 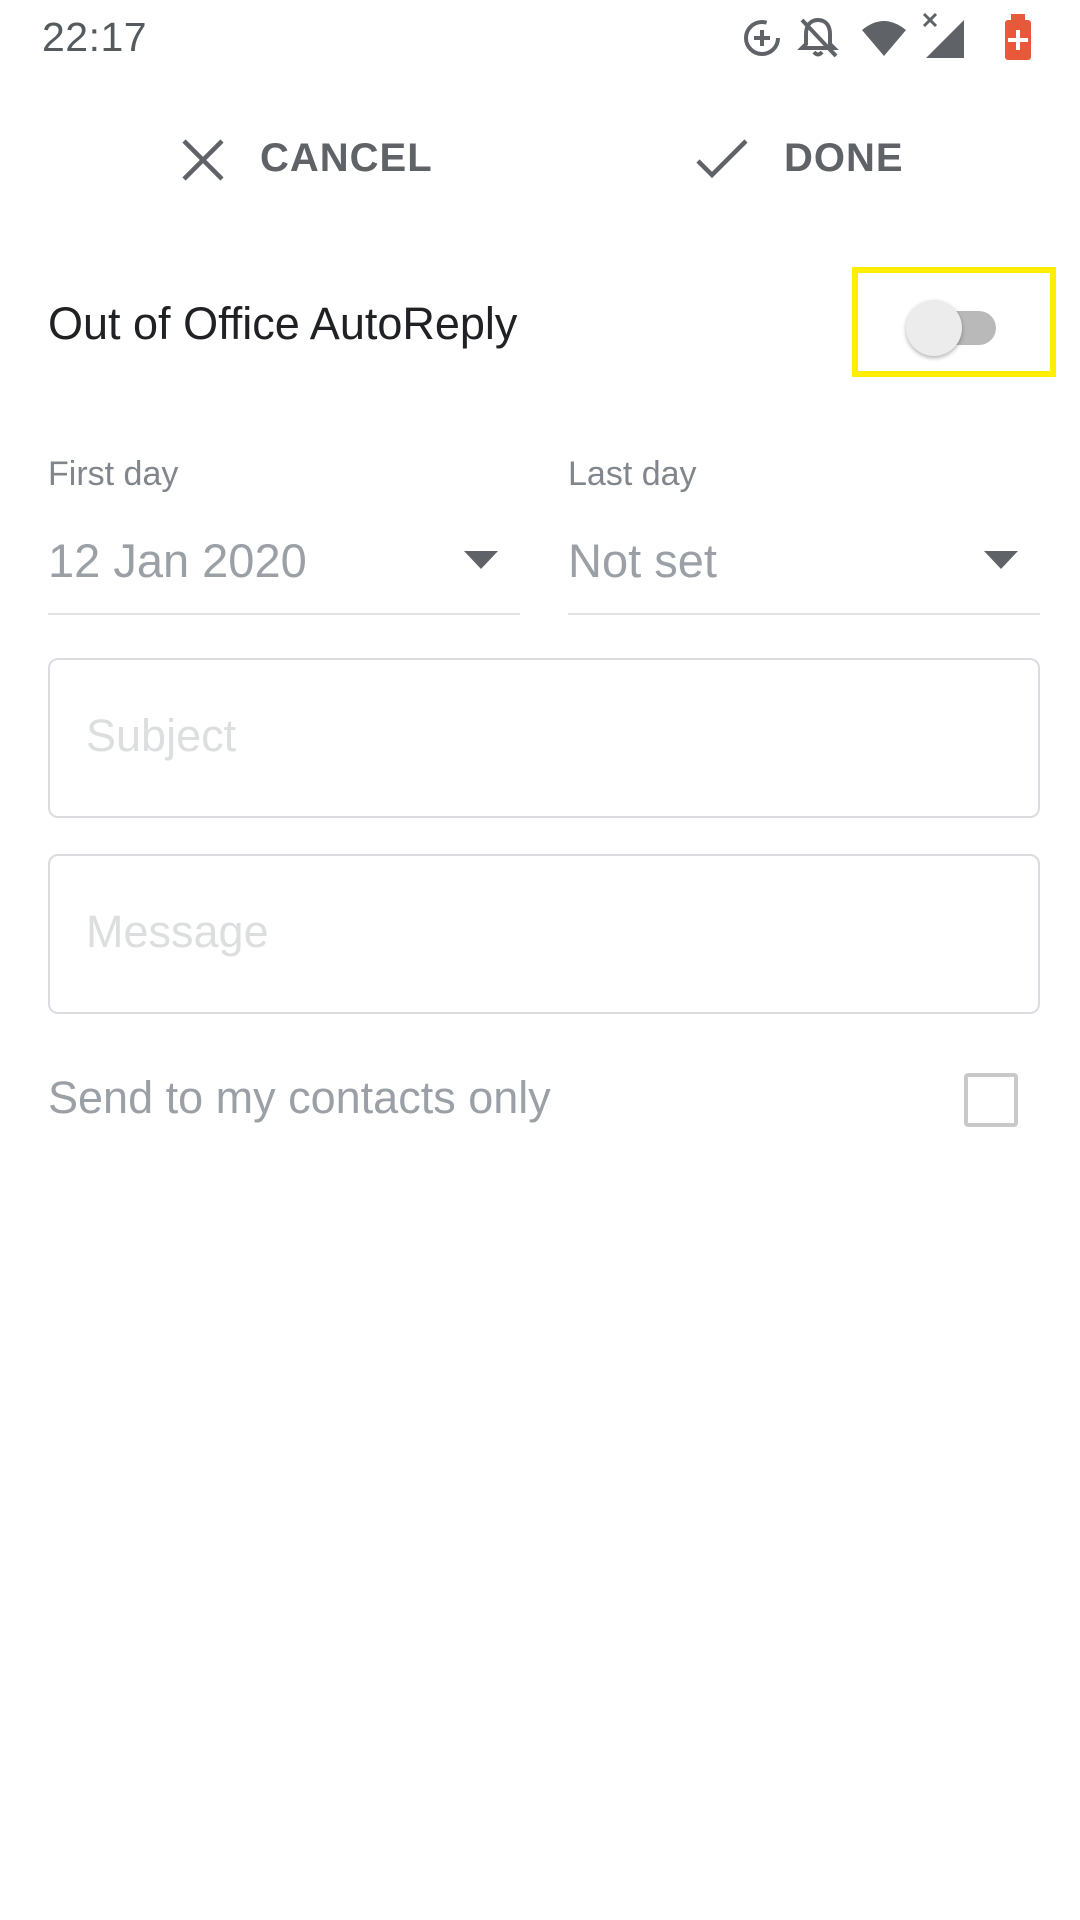 I want to click on contacts-only-checkbox, so click(x=991, y=1100).